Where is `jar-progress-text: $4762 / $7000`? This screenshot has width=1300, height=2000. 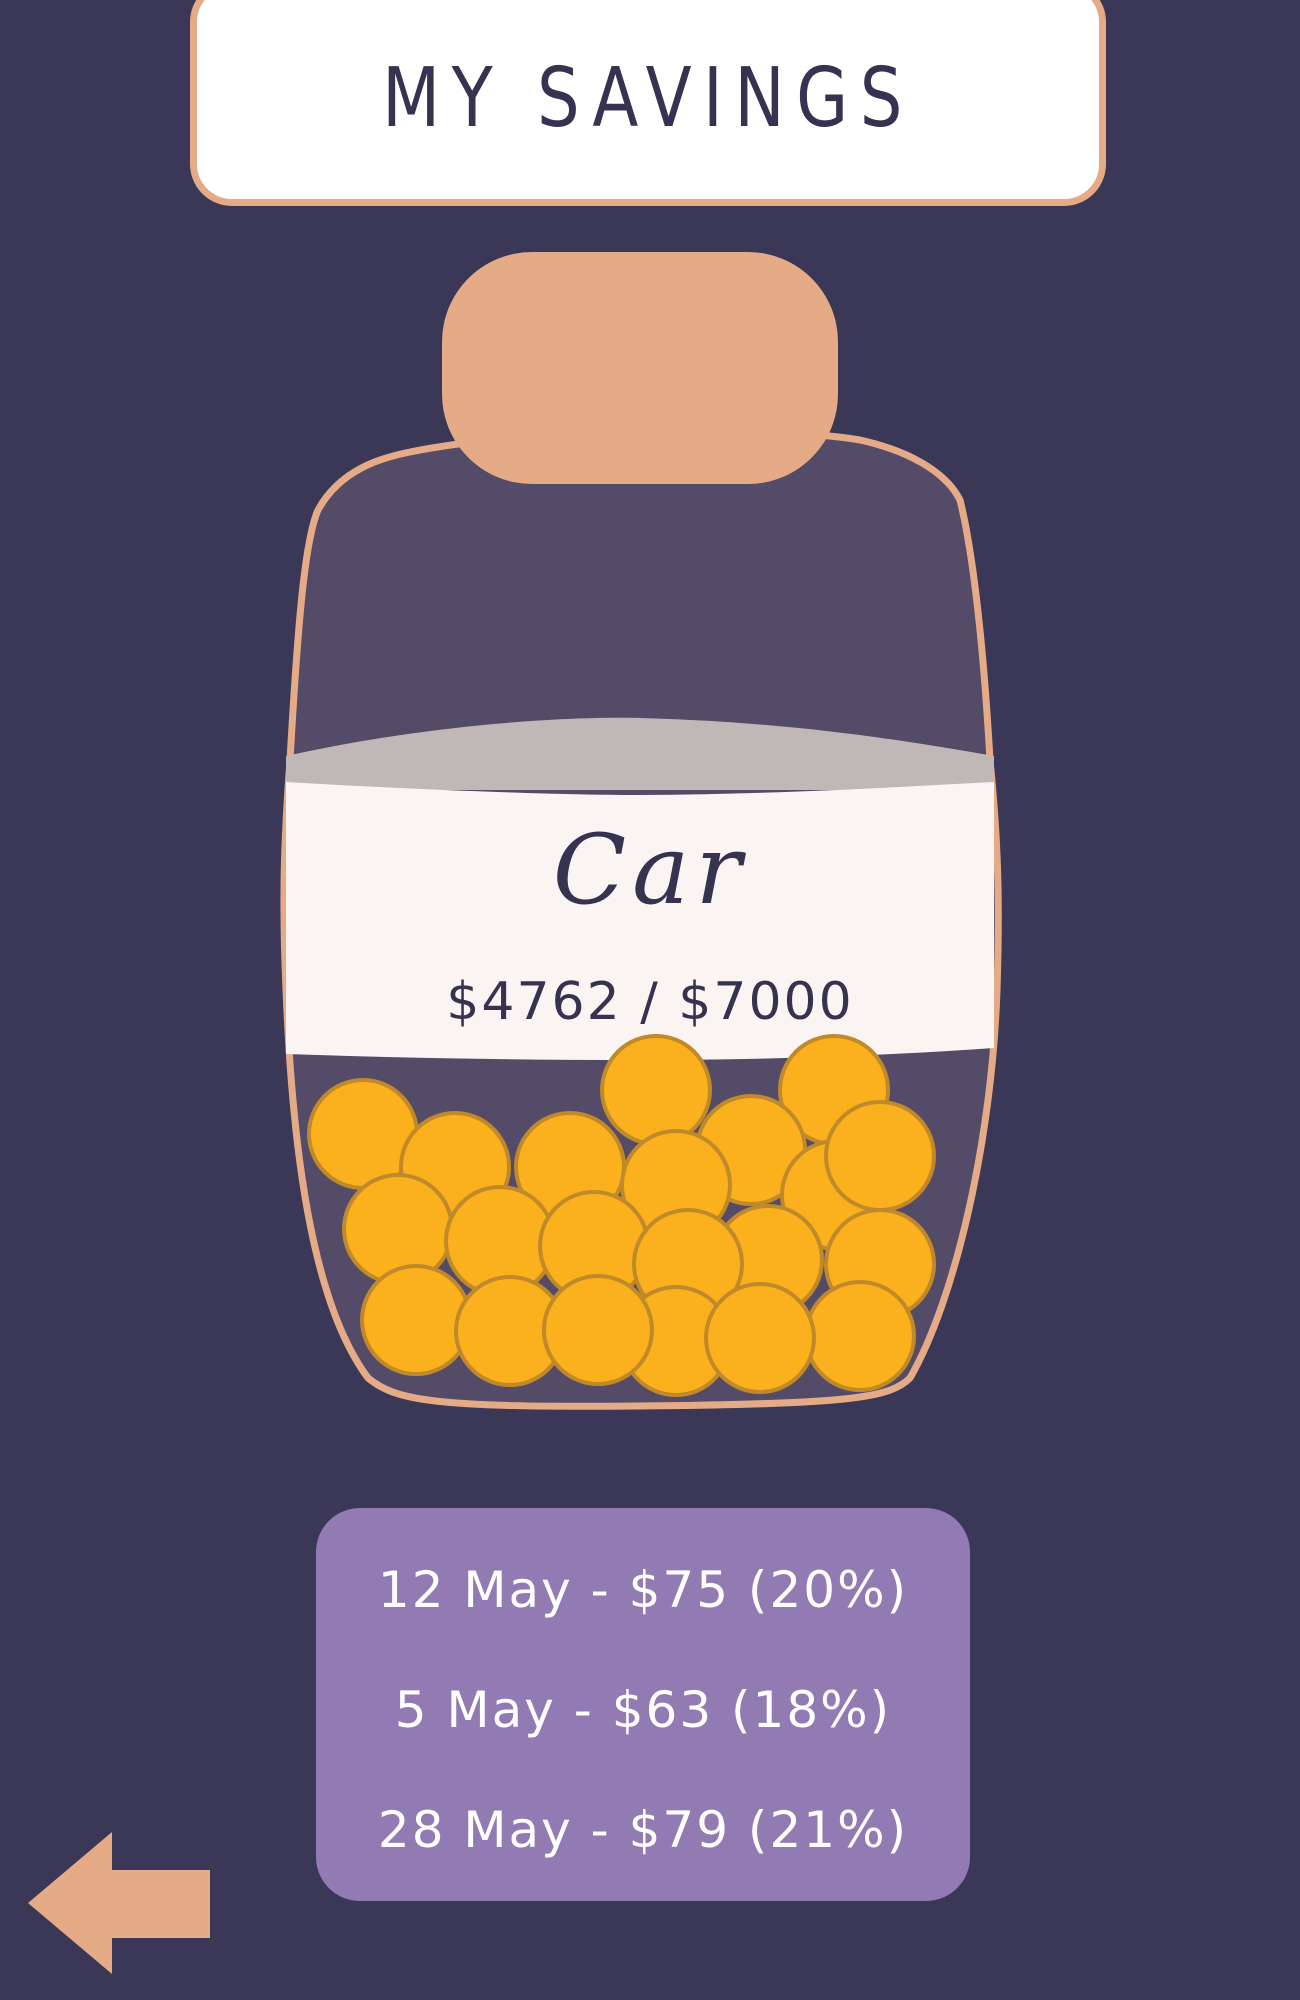
jar-progress-text: $4762 / $7000 is located at coordinates (650, 1002).